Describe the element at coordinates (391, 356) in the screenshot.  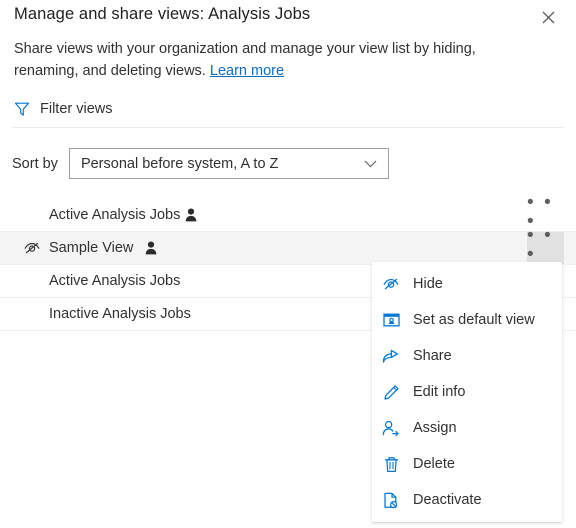
I see `share-icon` at that location.